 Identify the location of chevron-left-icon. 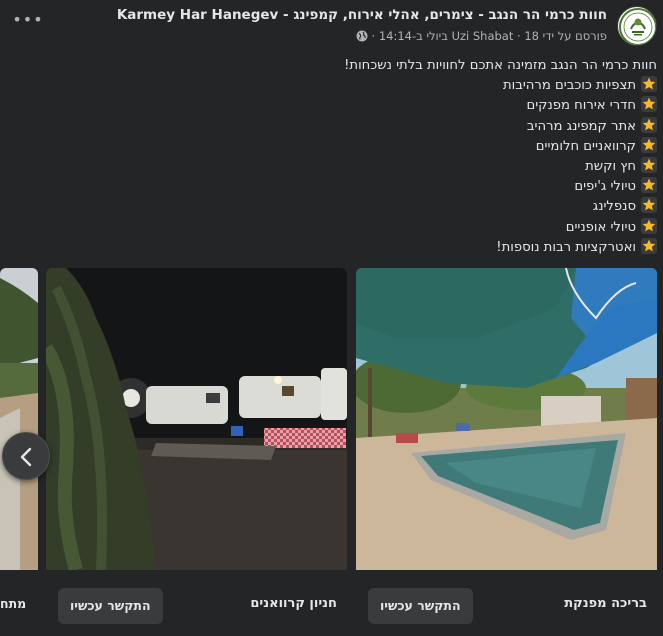
(26, 457).